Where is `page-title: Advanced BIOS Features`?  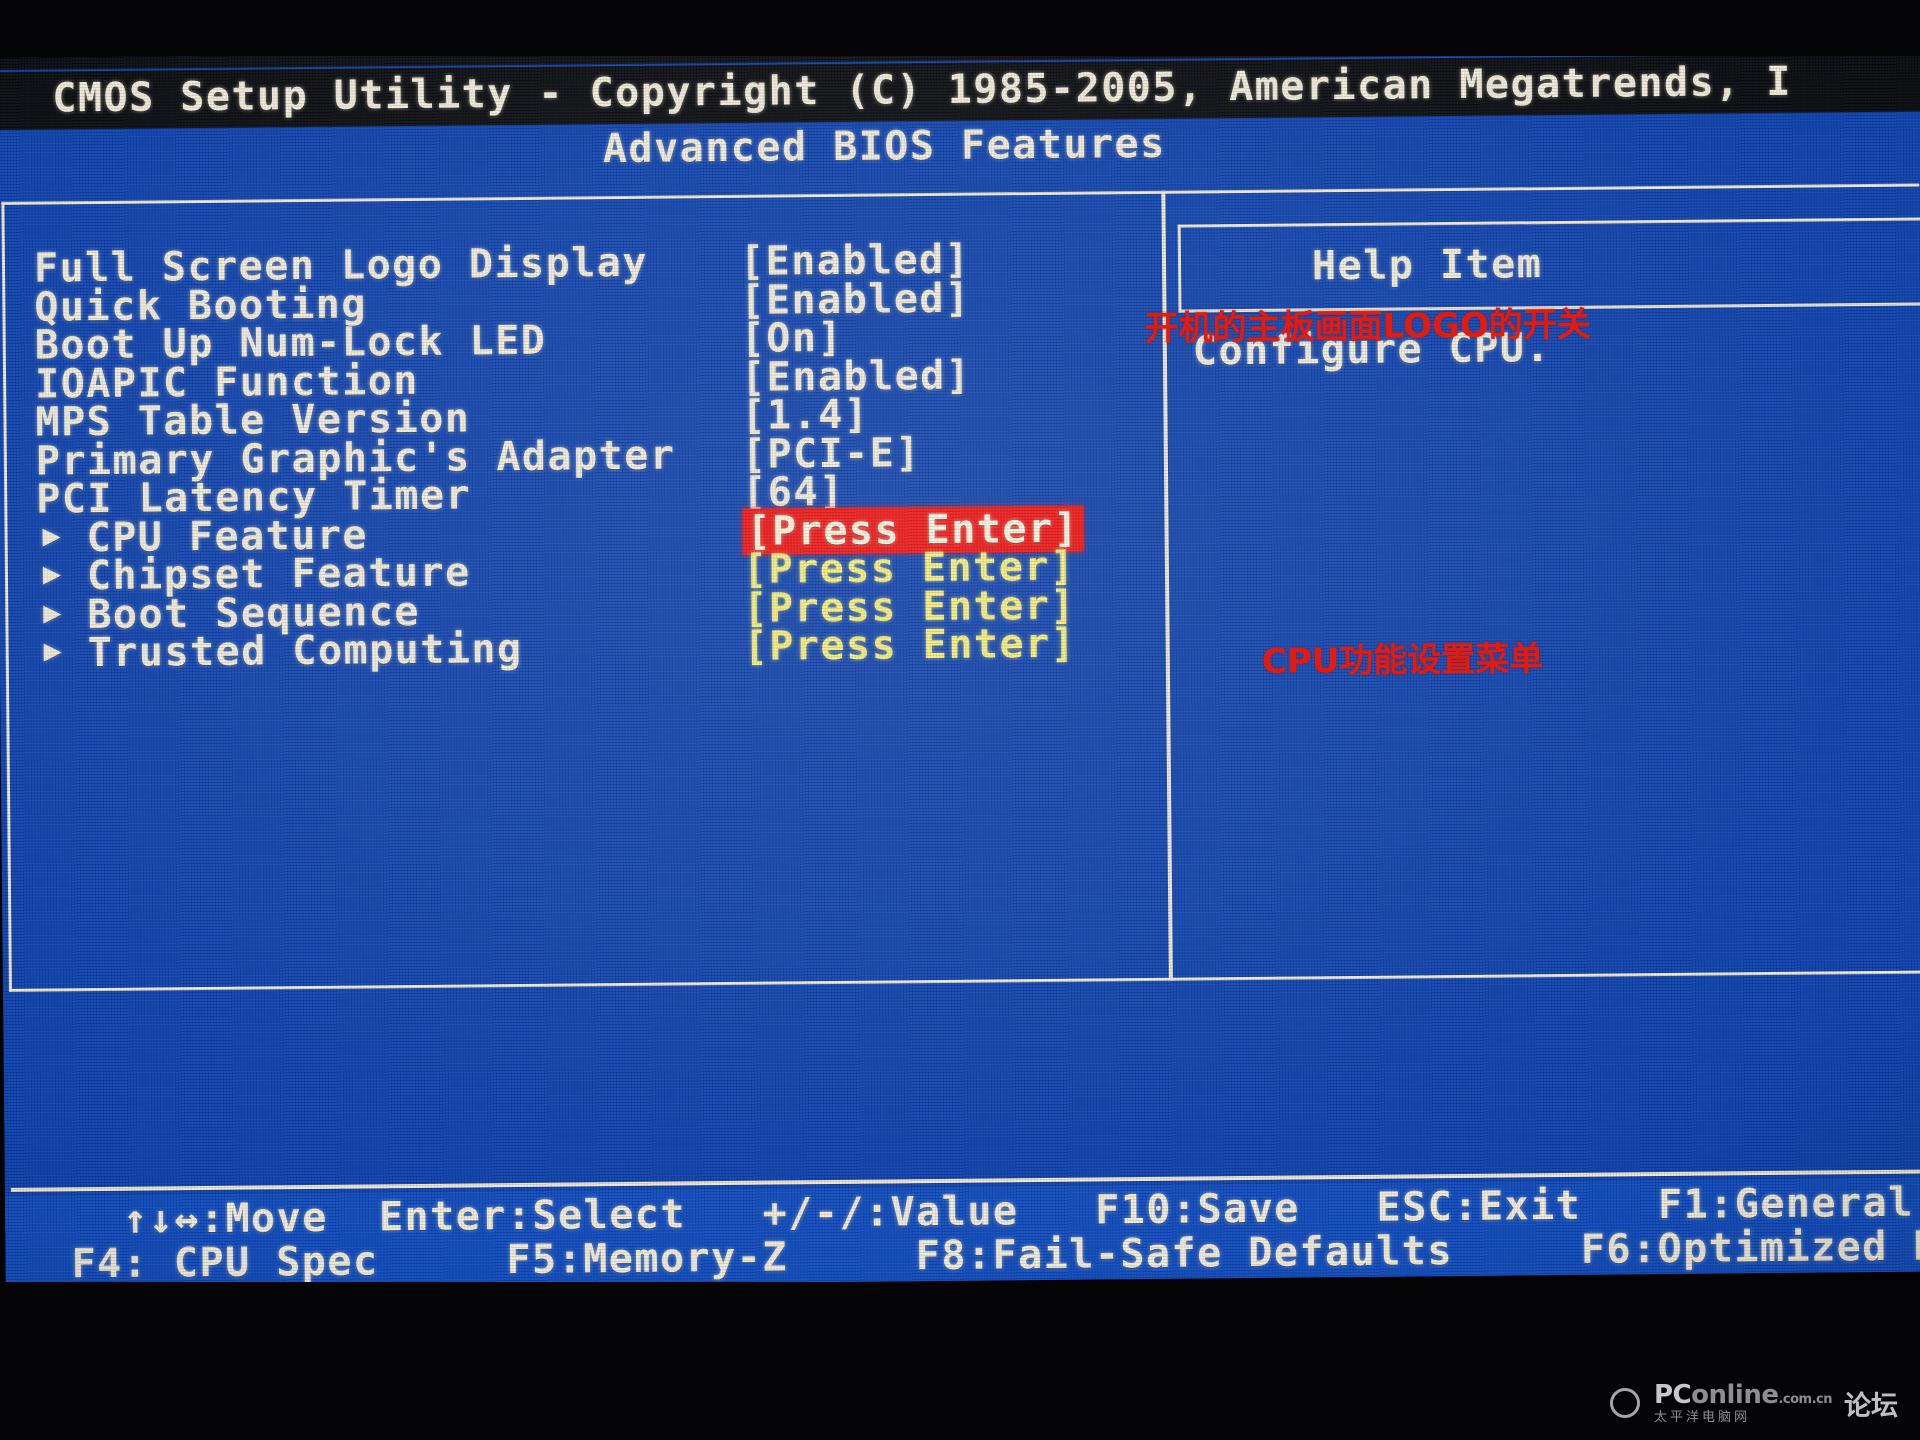 page-title: Advanced BIOS Features is located at coordinates (884, 146).